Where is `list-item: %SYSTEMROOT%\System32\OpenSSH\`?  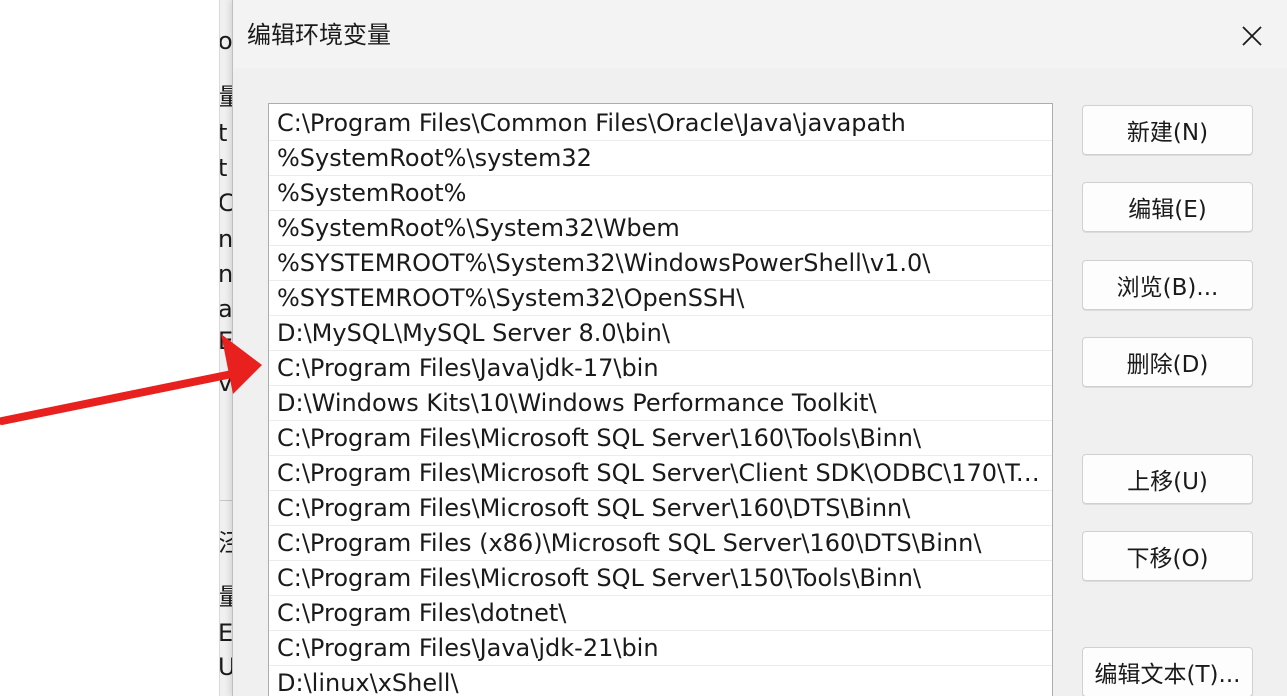 list-item: %SYSTEMROOT%\System32\OpenSSH\ is located at coordinates (660, 298).